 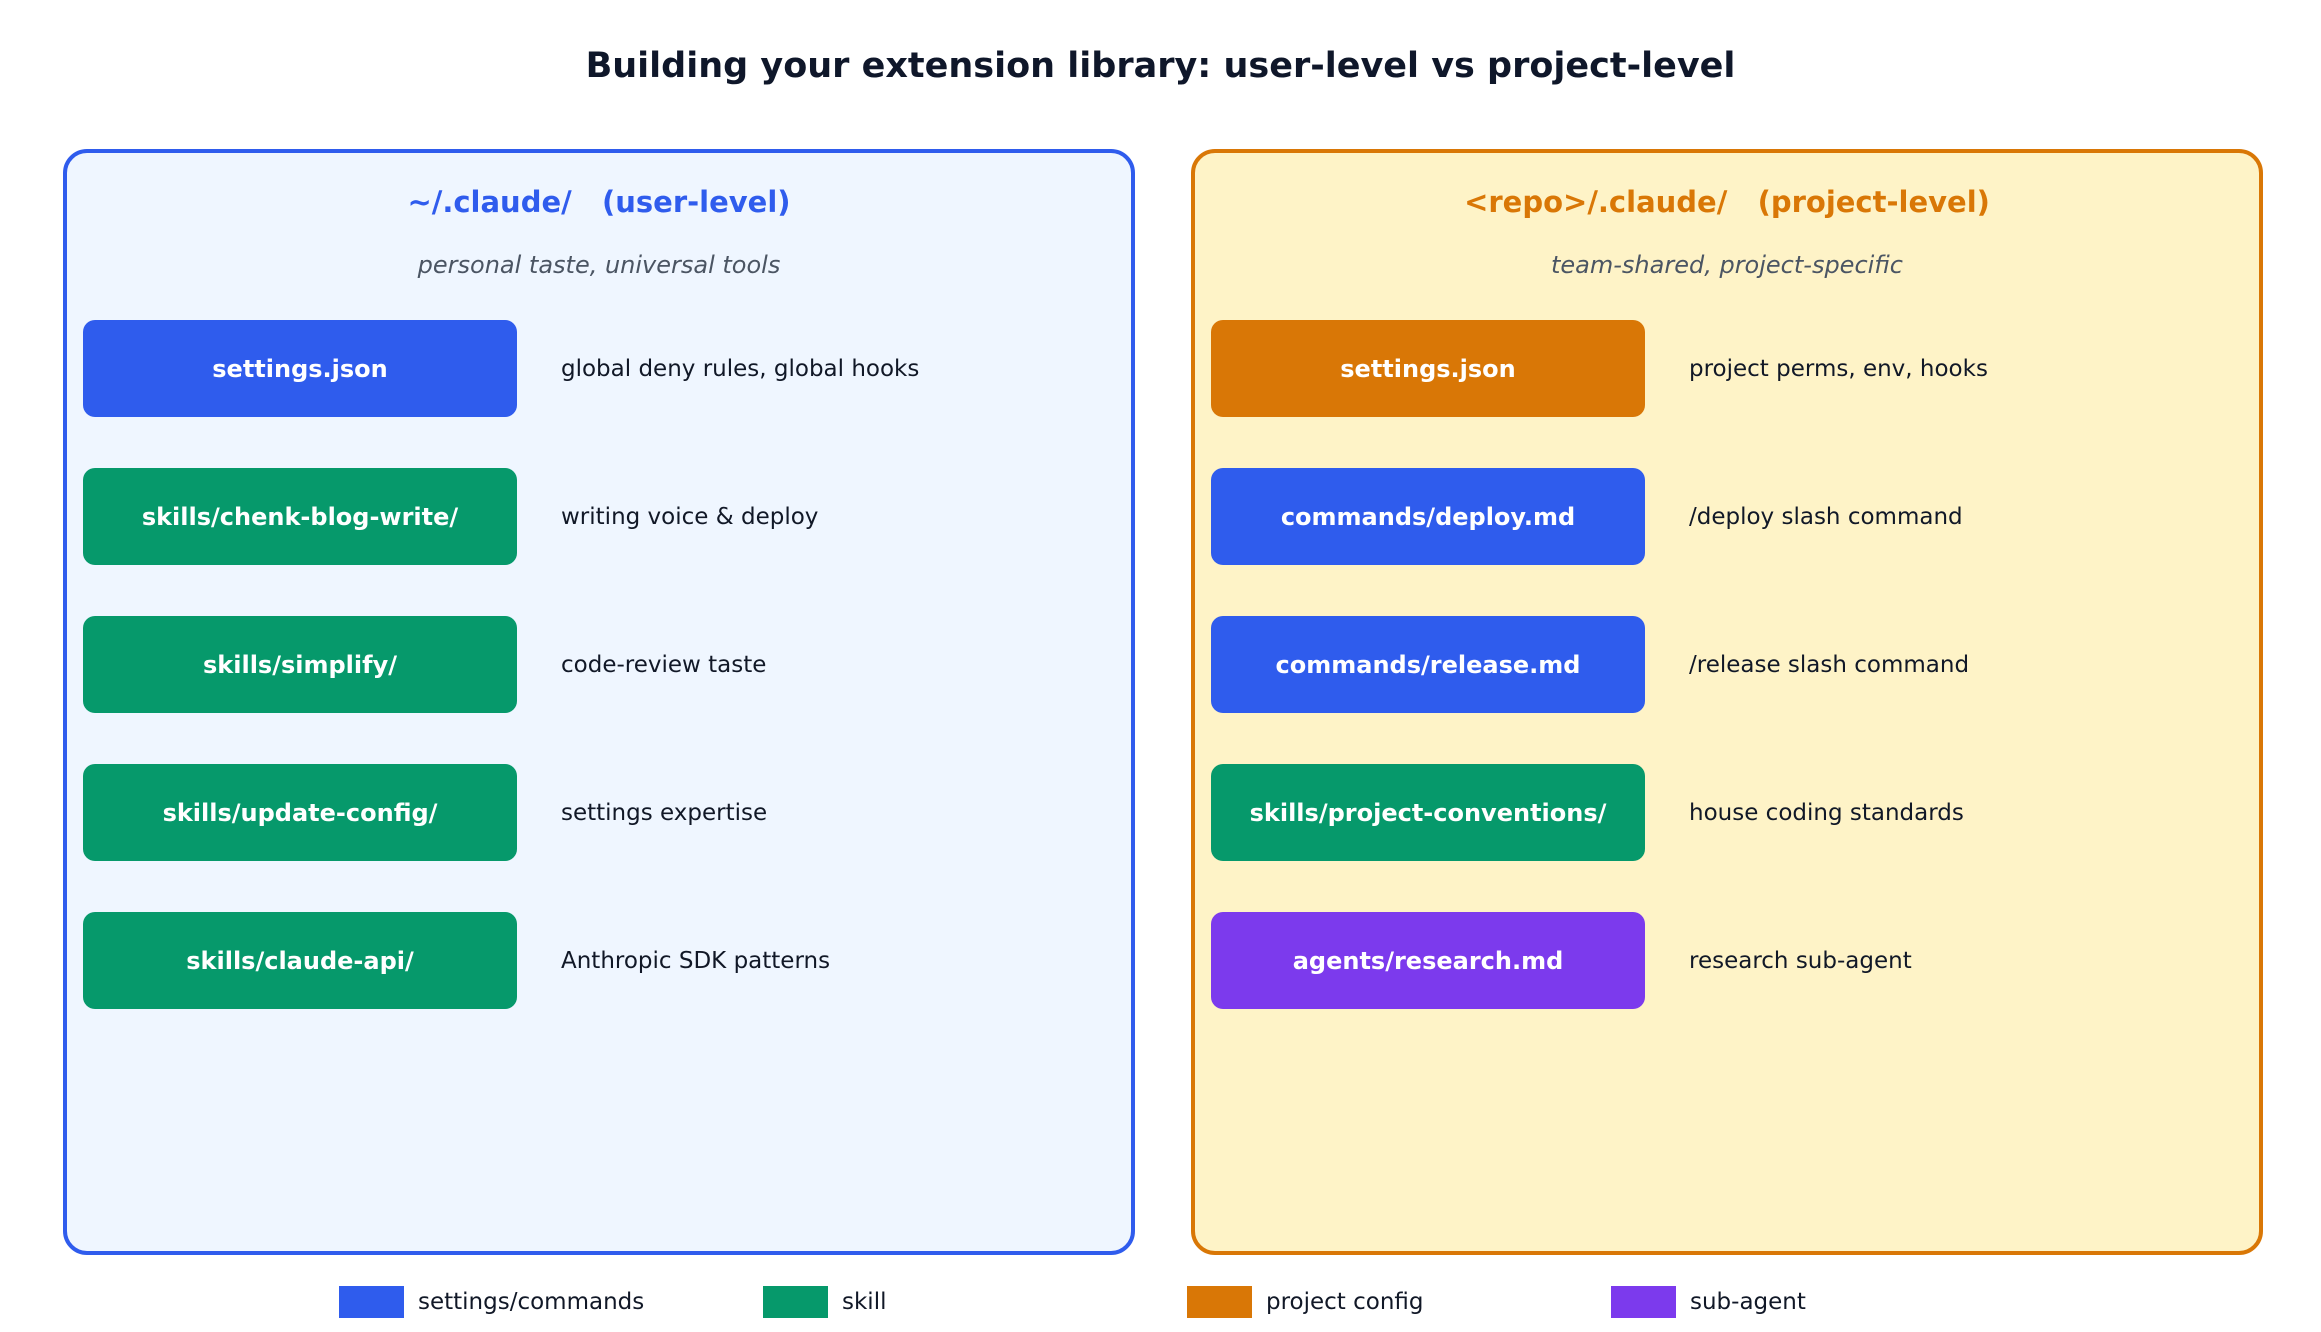 What do you see at coordinates (1428, 368) in the screenshot?
I see `project-item-settings-json: settings.json` at bounding box center [1428, 368].